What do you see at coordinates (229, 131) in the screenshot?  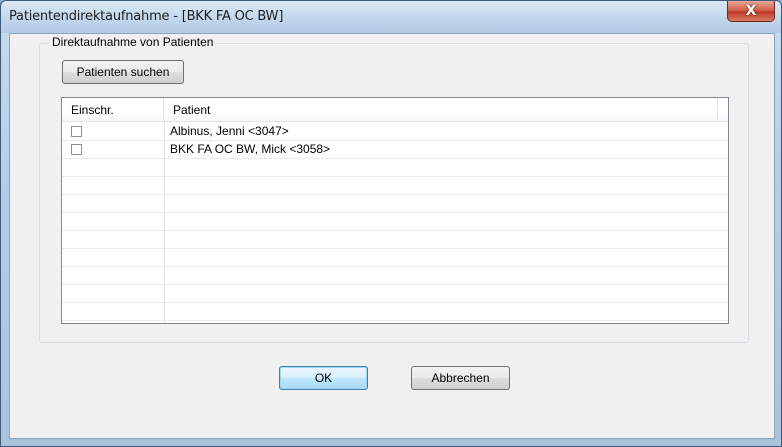 I see `patient-name: Albinus, Jenni <3047>` at bounding box center [229, 131].